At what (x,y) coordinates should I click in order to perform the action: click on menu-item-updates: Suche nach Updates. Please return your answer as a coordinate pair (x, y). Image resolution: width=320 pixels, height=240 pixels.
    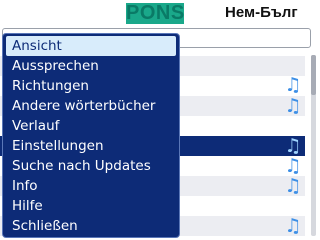
    Looking at the image, I should click on (91, 166).